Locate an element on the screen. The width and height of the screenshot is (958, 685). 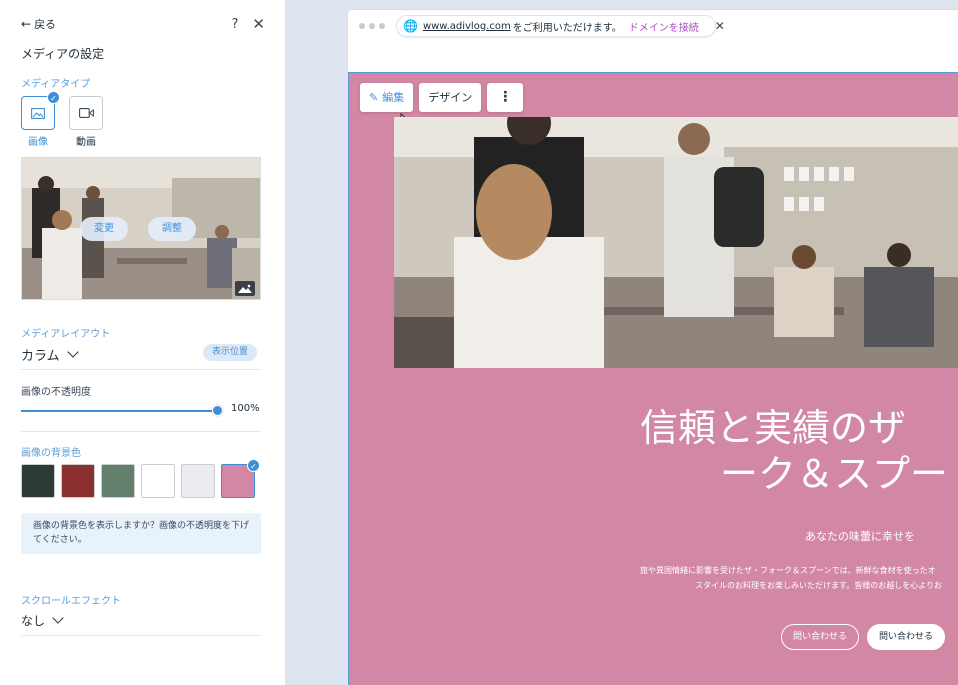
edit-label: 編集 is located at coordinates (393, 97).